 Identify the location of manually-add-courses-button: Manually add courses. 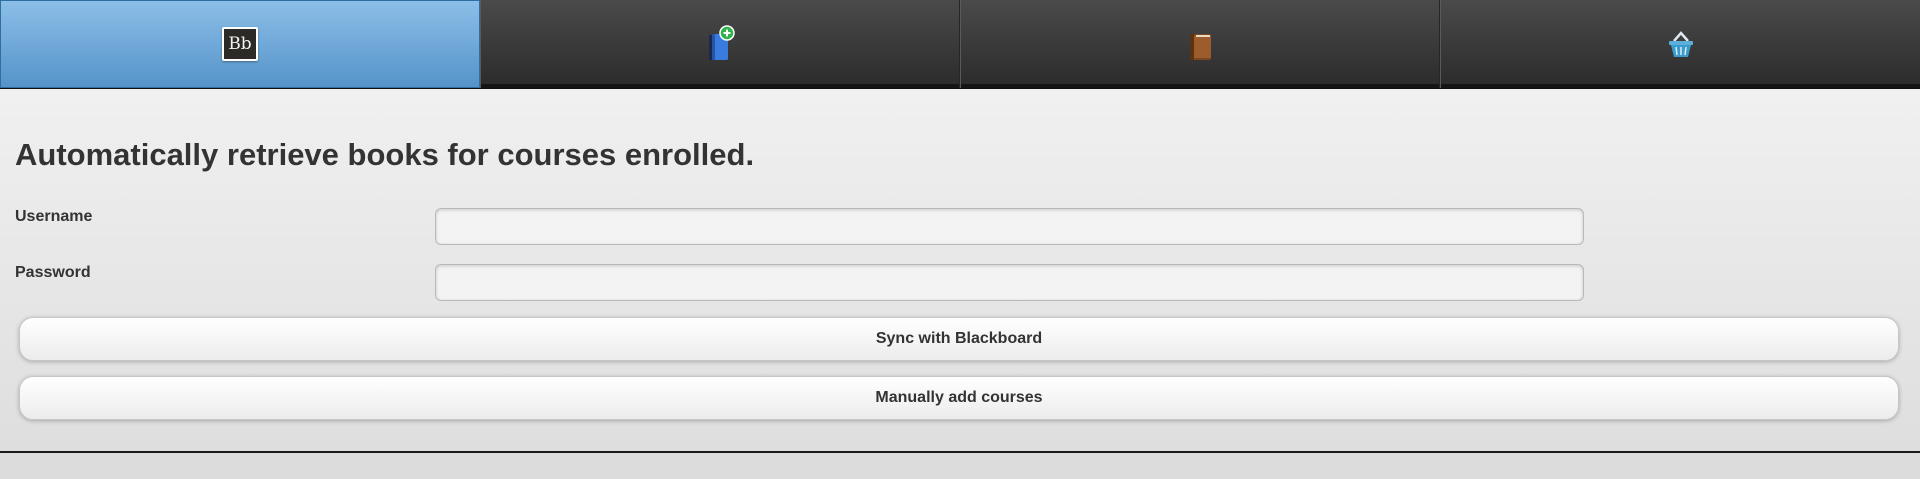
(959, 398).